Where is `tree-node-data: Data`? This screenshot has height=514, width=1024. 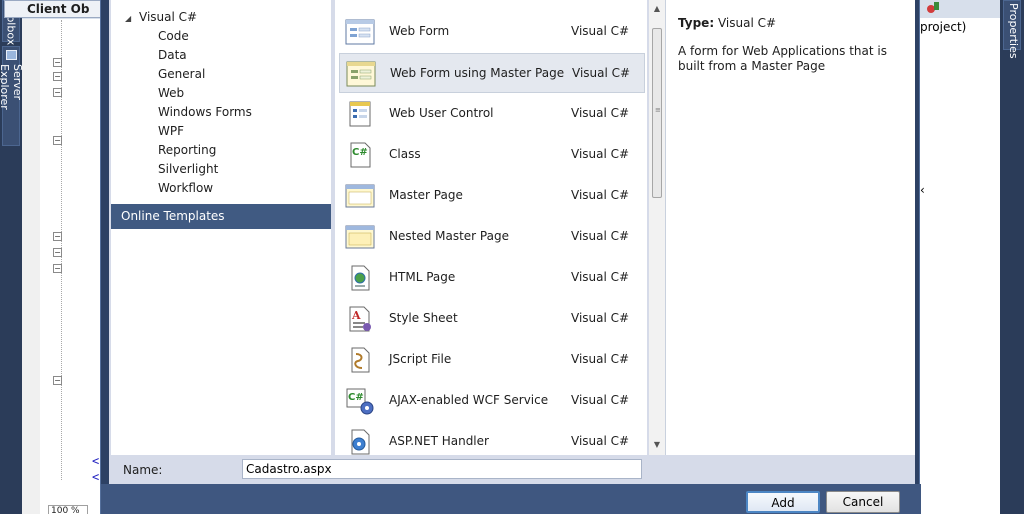
tree-node-data: Data is located at coordinates (172, 55).